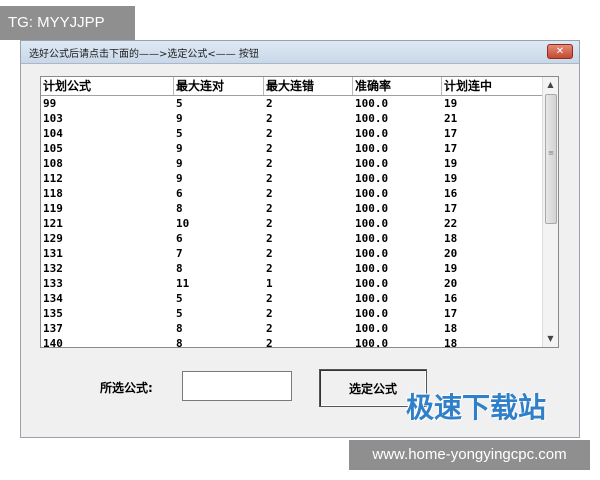  What do you see at coordinates (53, 208) in the screenshot?
I see `table-cell: 119` at bounding box center [53, 208].